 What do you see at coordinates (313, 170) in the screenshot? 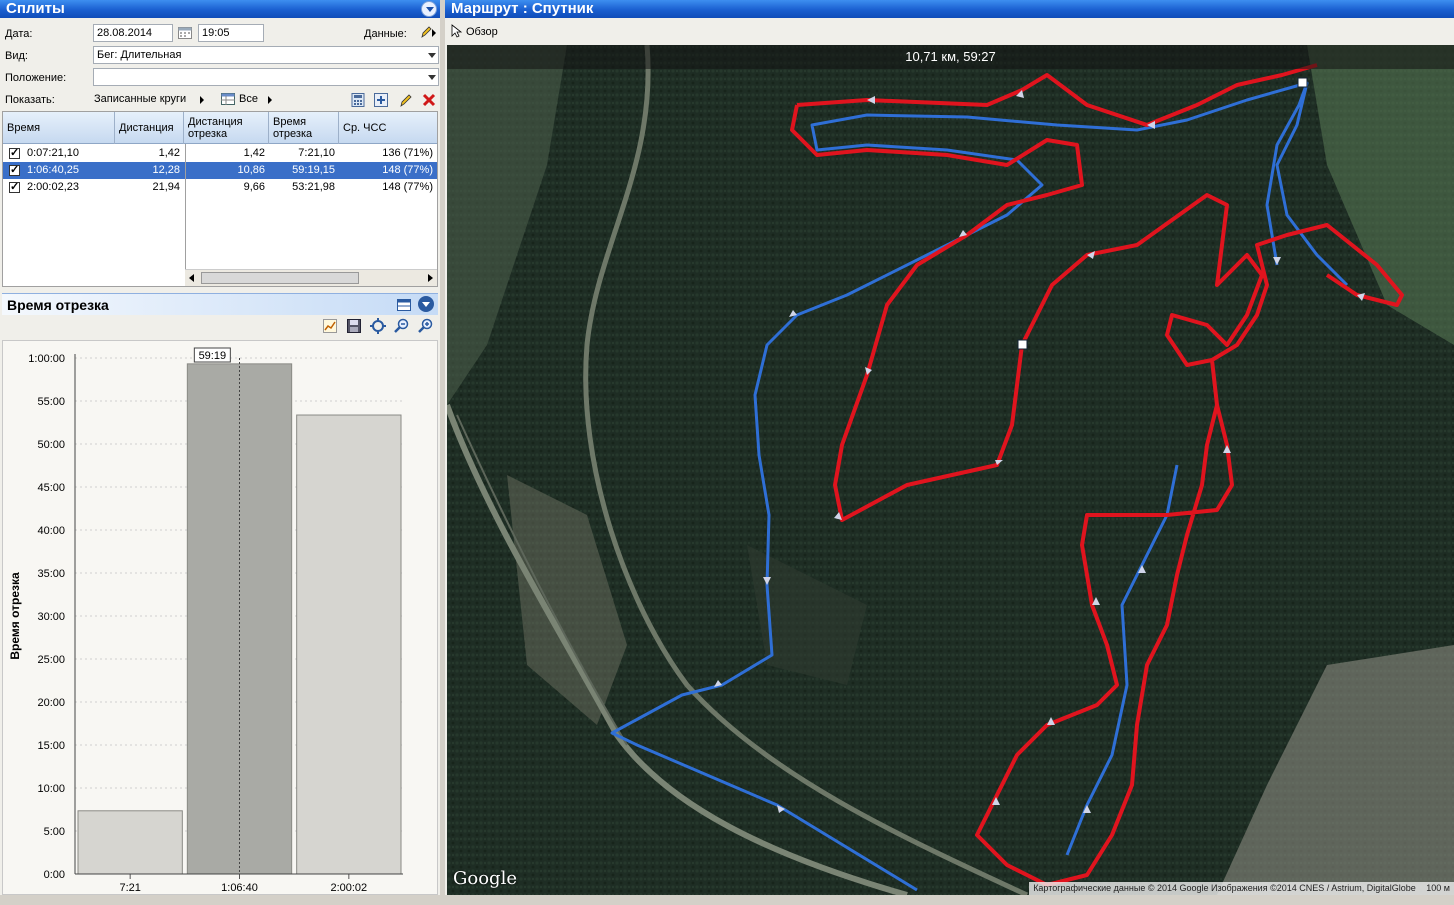
I see `cell-segment-time: 59:19,15` at bounding box center [313, 170].